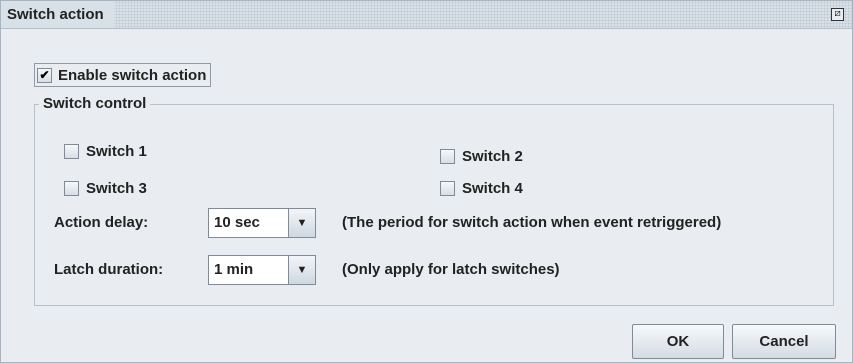  What do you see at coordinates (116, 151) in the screenshot?
I see `switch-1-label: Switch 1` at bounding box center [116, 151].